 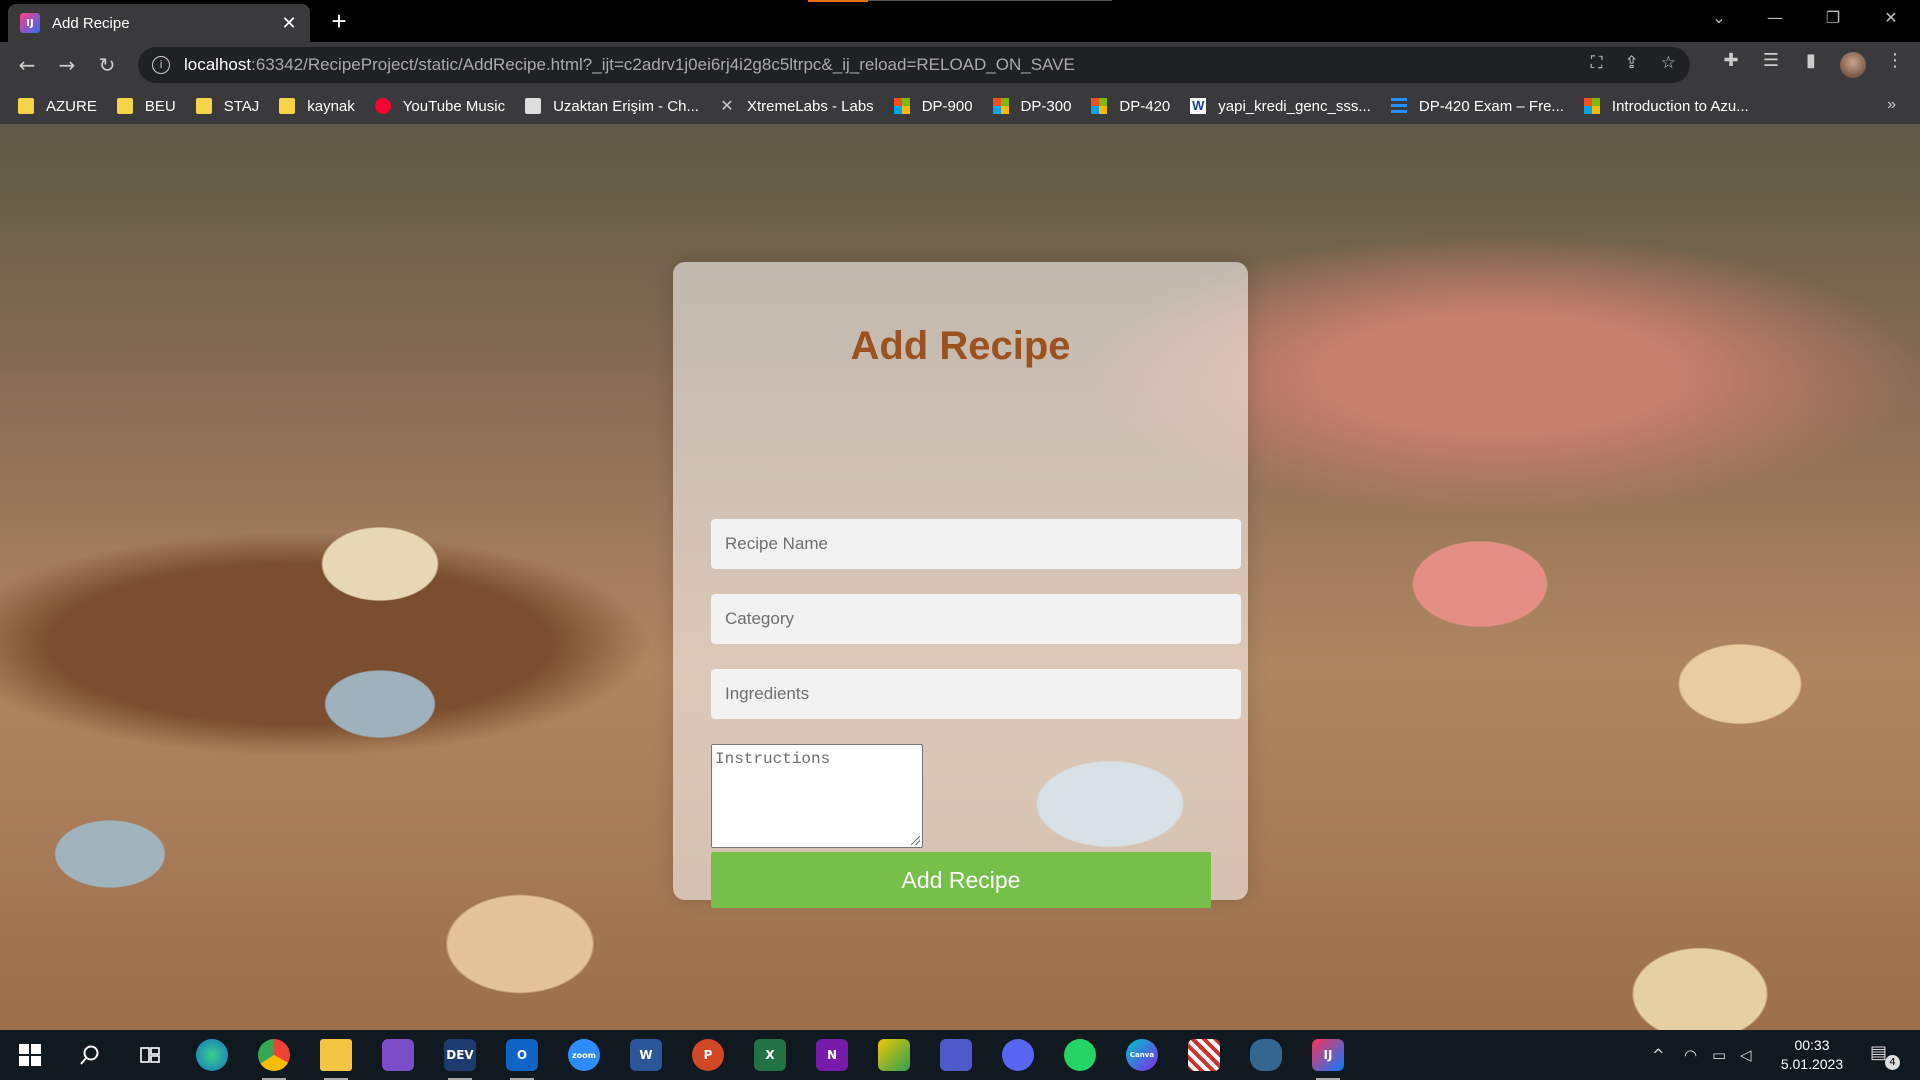 What do you see at coordinates (1130, 106) in the screenshot?
I see `bookmark-dp-420: DP-420` at bounding box center [1130, 106].